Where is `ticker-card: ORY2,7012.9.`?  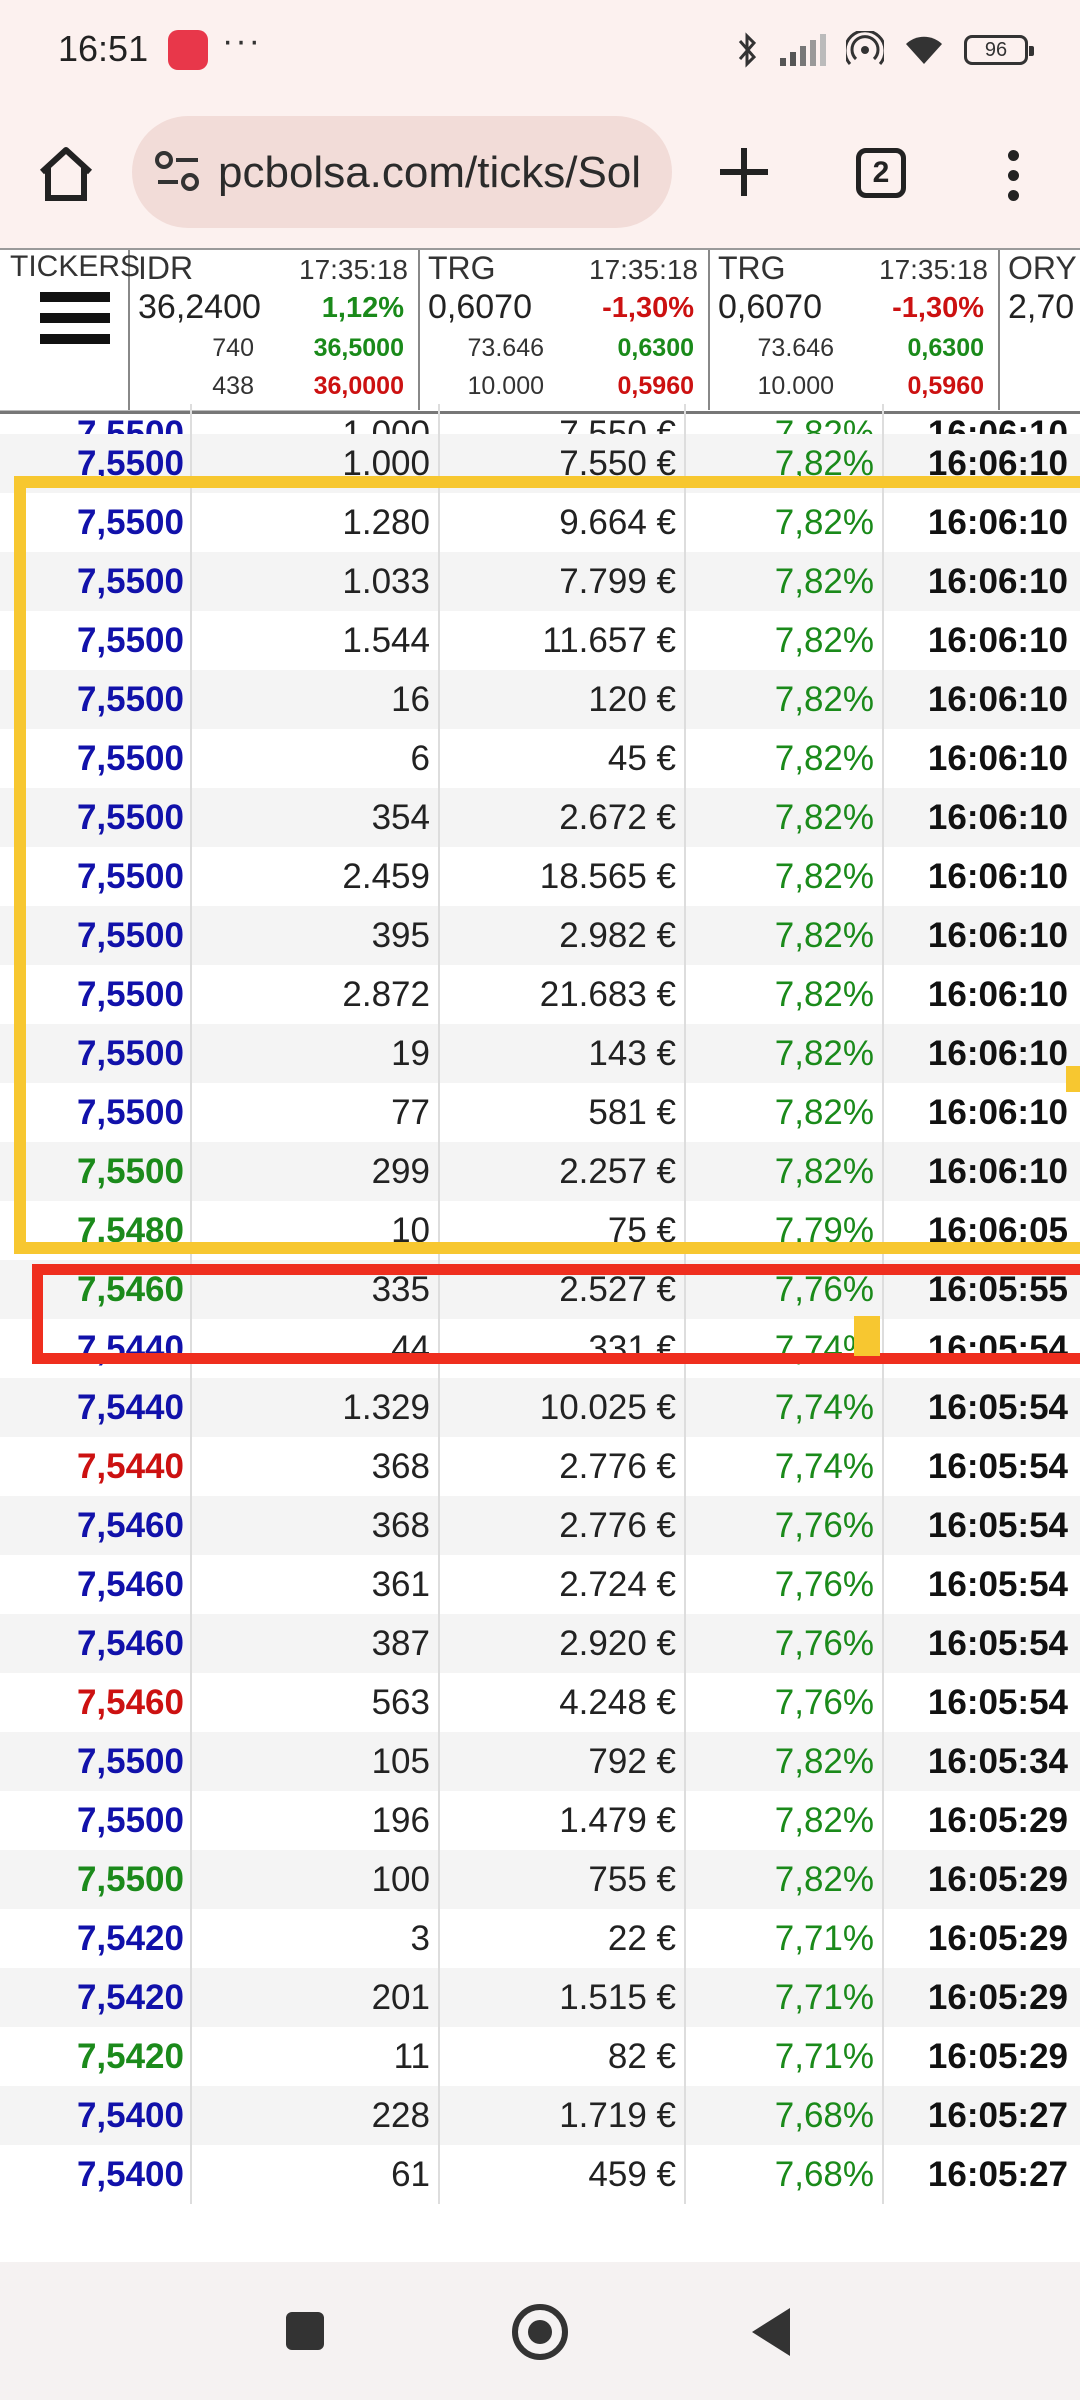 ticker-card: ORY2,7012.9. is located at coordinates (1040, 330).